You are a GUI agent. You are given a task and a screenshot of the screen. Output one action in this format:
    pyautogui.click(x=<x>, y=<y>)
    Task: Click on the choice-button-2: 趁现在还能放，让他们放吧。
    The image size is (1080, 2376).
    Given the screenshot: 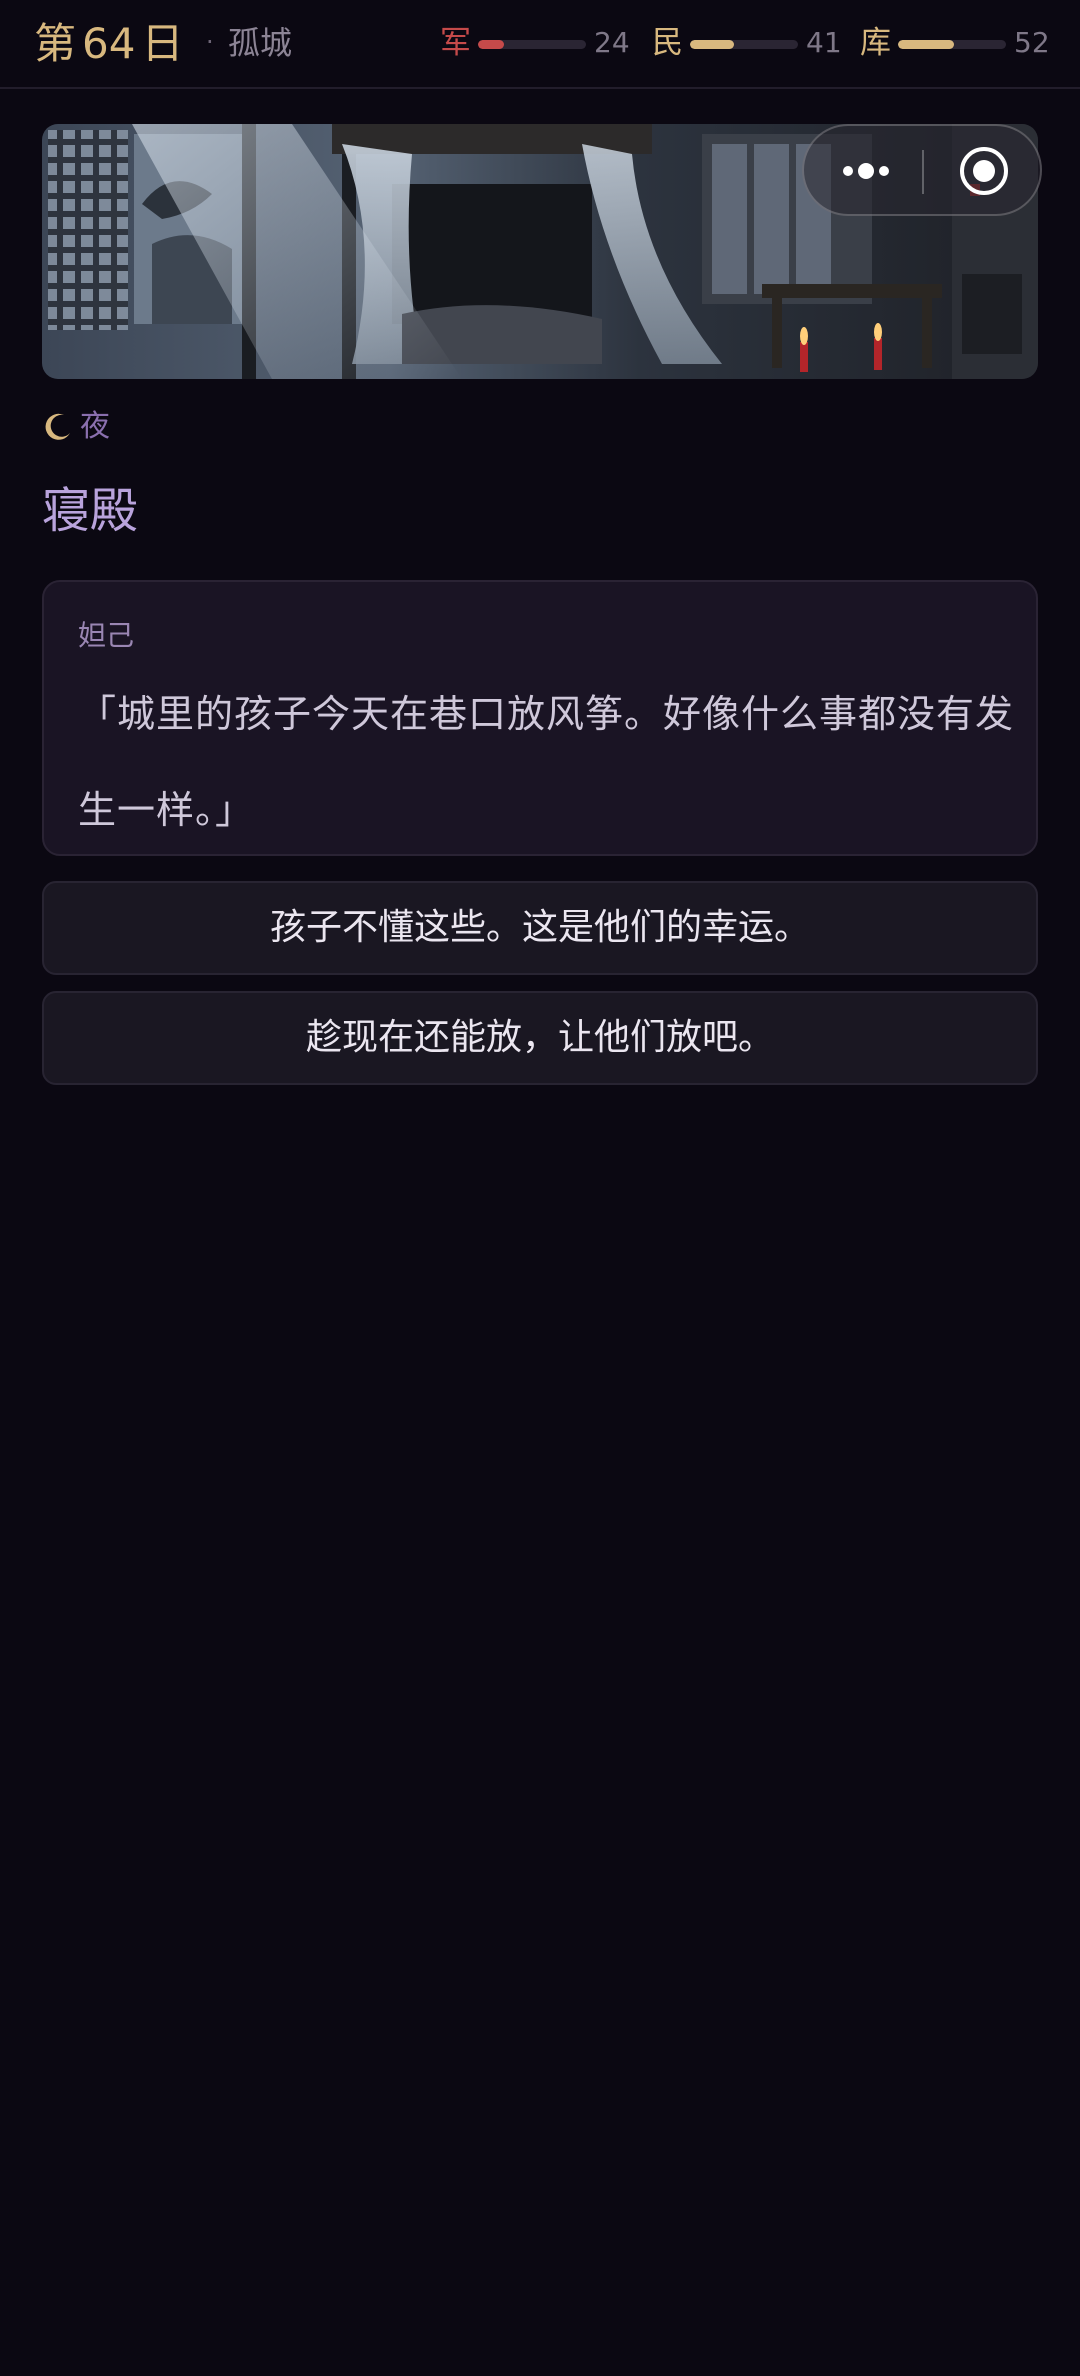 What is the action you would take?
    pyautogui.click(x=540, y=1038)
    